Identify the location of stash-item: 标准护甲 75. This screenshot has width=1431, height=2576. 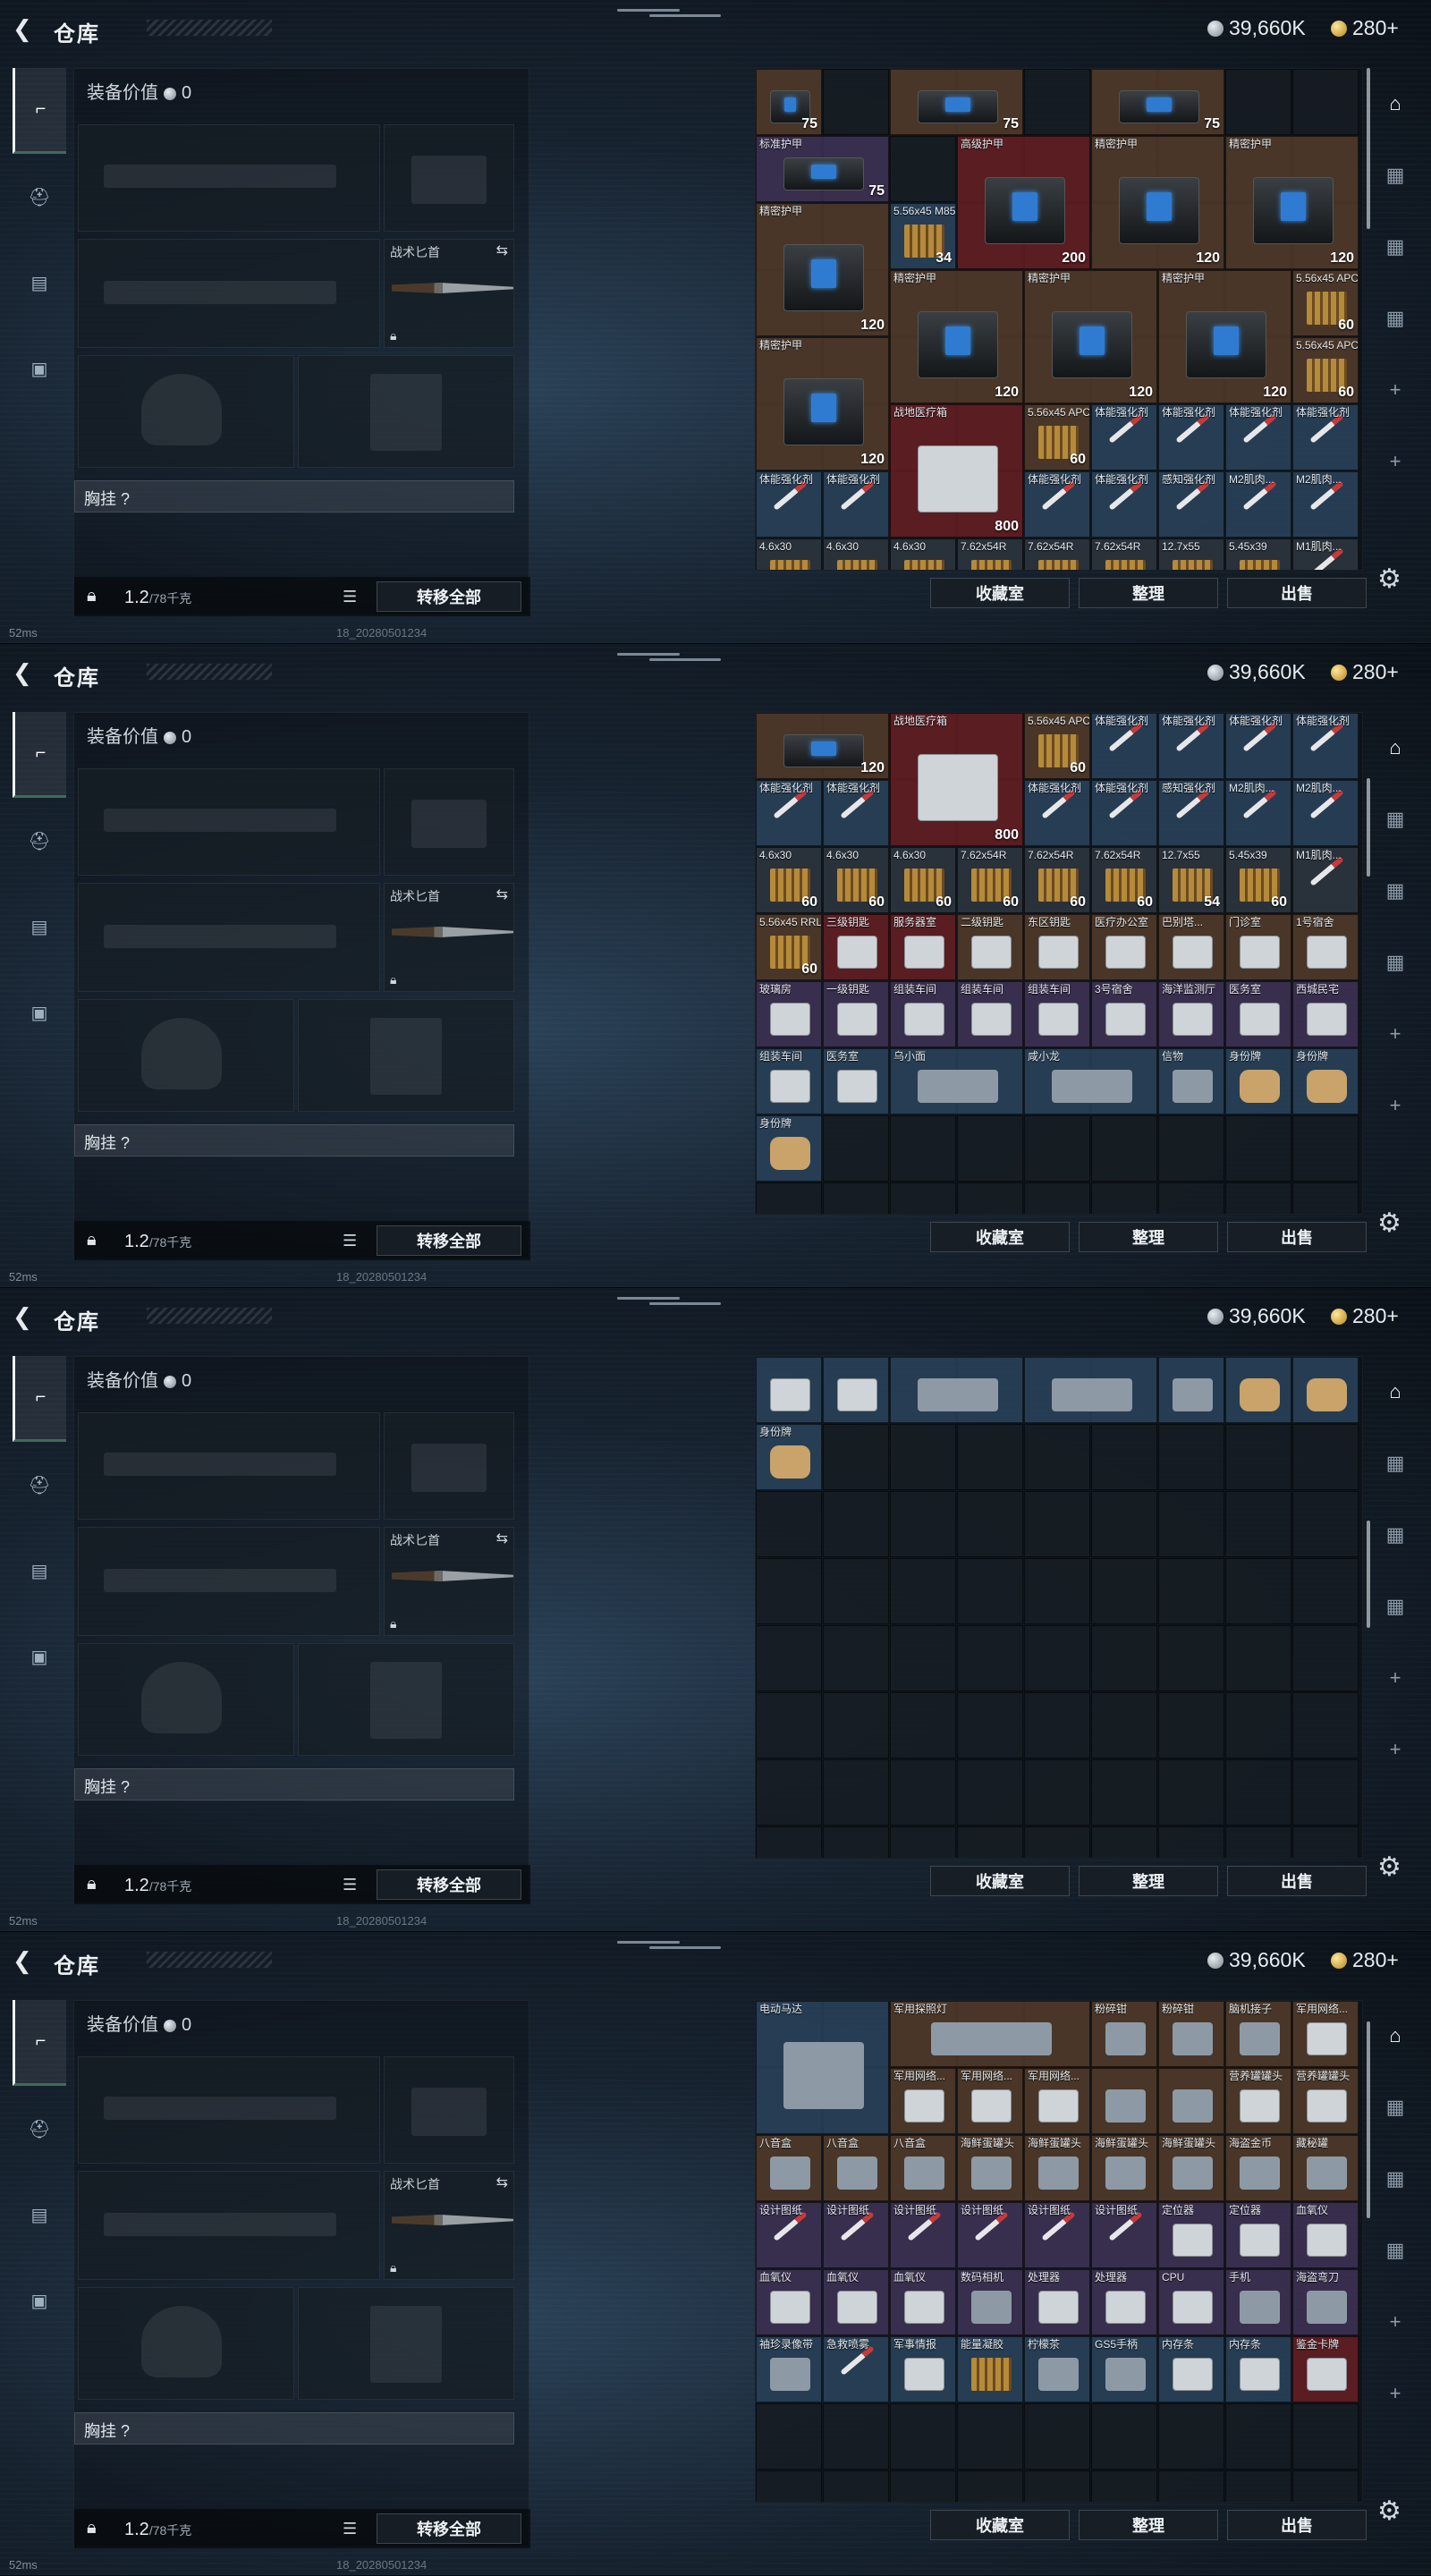
(823, 169).